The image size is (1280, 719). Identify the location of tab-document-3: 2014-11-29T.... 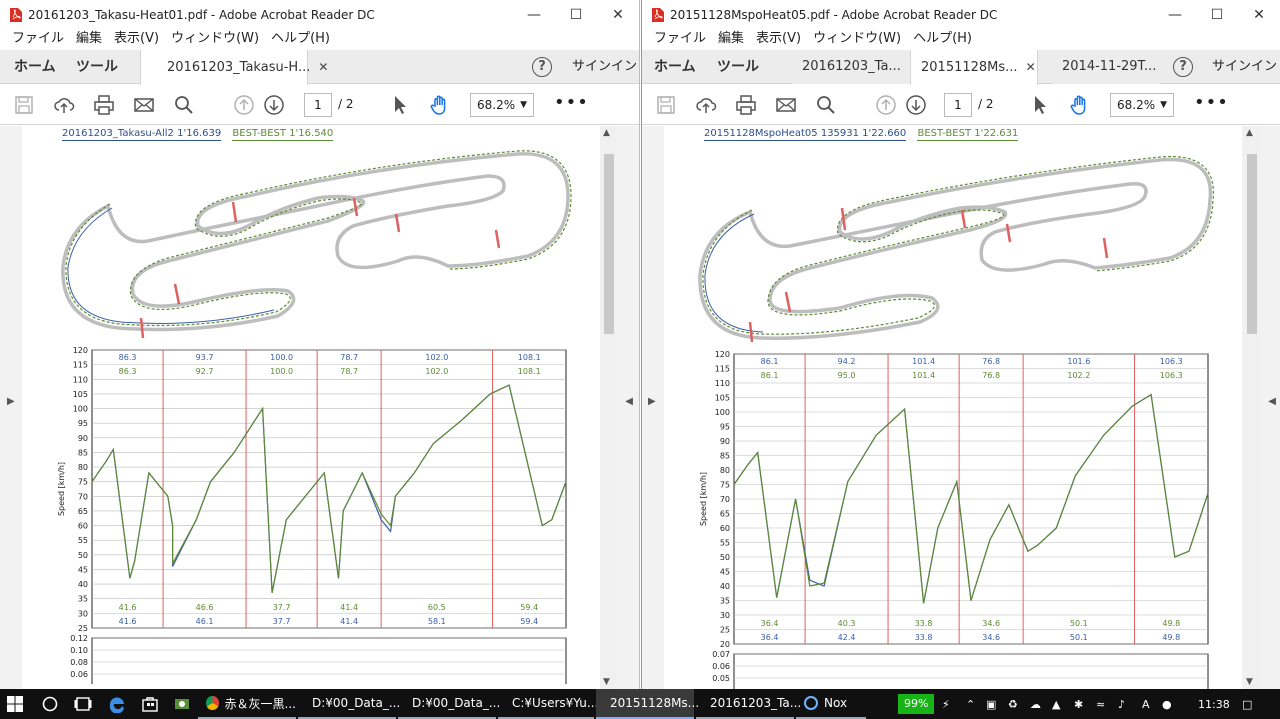
(1106, 67).